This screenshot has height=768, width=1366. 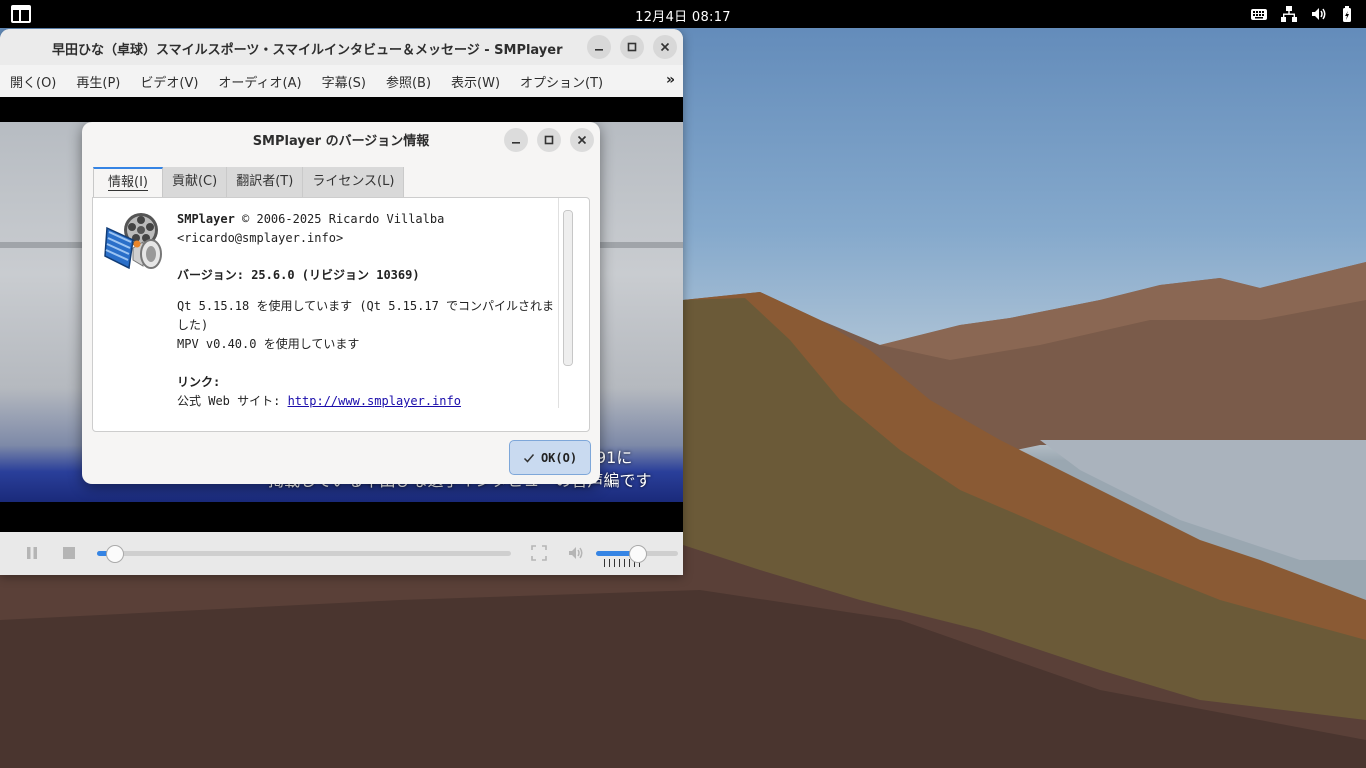 What do you see at coordinates (638, 554) in the screenshot?
I see `volume-handle` at bounding box center [638, 554].